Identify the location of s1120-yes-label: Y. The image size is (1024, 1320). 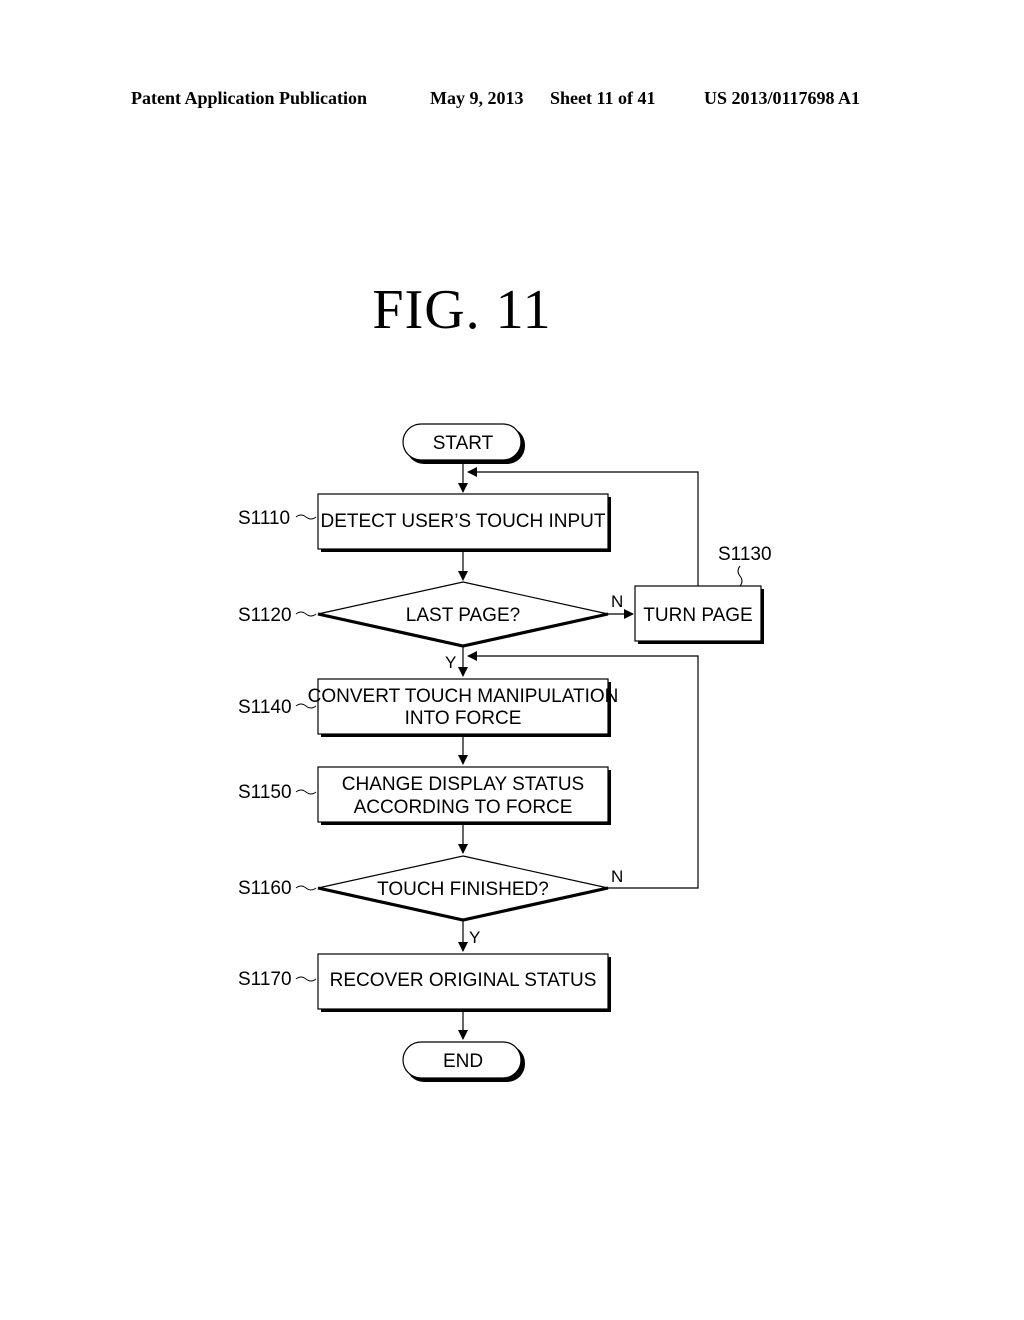
(450, 662).